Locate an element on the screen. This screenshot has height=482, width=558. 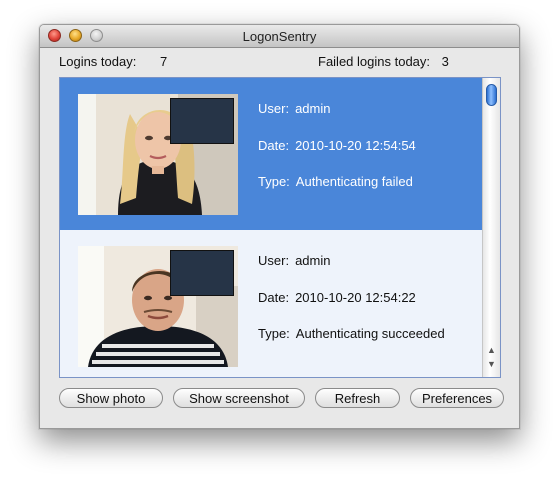
entry-type: Type: Authenticating succeeded is located at coordinates (351, 333).